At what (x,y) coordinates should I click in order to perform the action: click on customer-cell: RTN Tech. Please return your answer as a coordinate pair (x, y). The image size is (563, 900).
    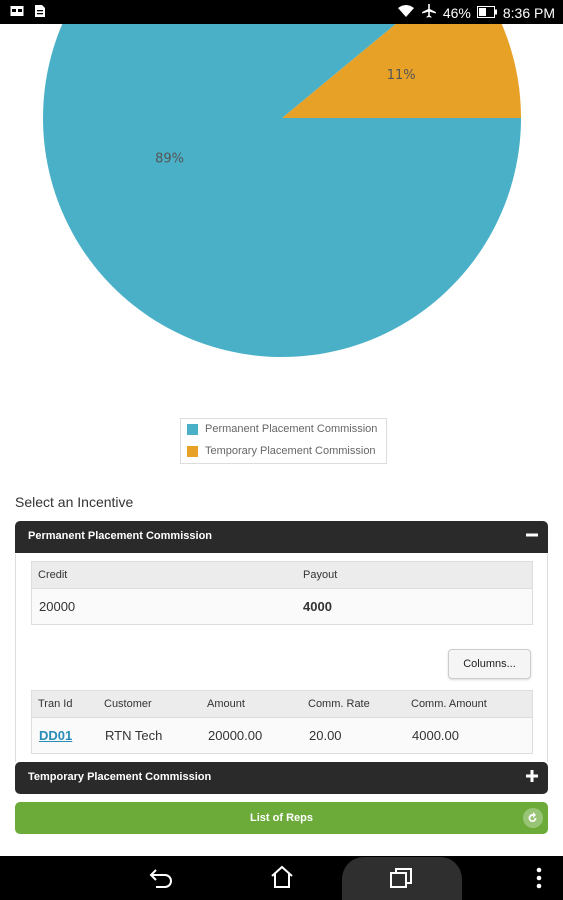
    Looking at the image, I should click on (134, 735).